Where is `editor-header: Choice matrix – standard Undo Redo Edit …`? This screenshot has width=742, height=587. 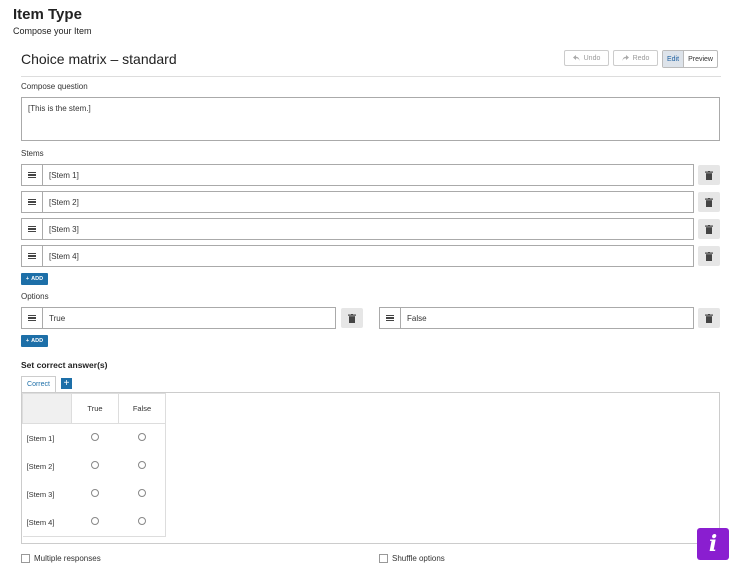
editor-header: Choice matrix – standard Undo Redo Edit … is located at coordinates (371, 60).